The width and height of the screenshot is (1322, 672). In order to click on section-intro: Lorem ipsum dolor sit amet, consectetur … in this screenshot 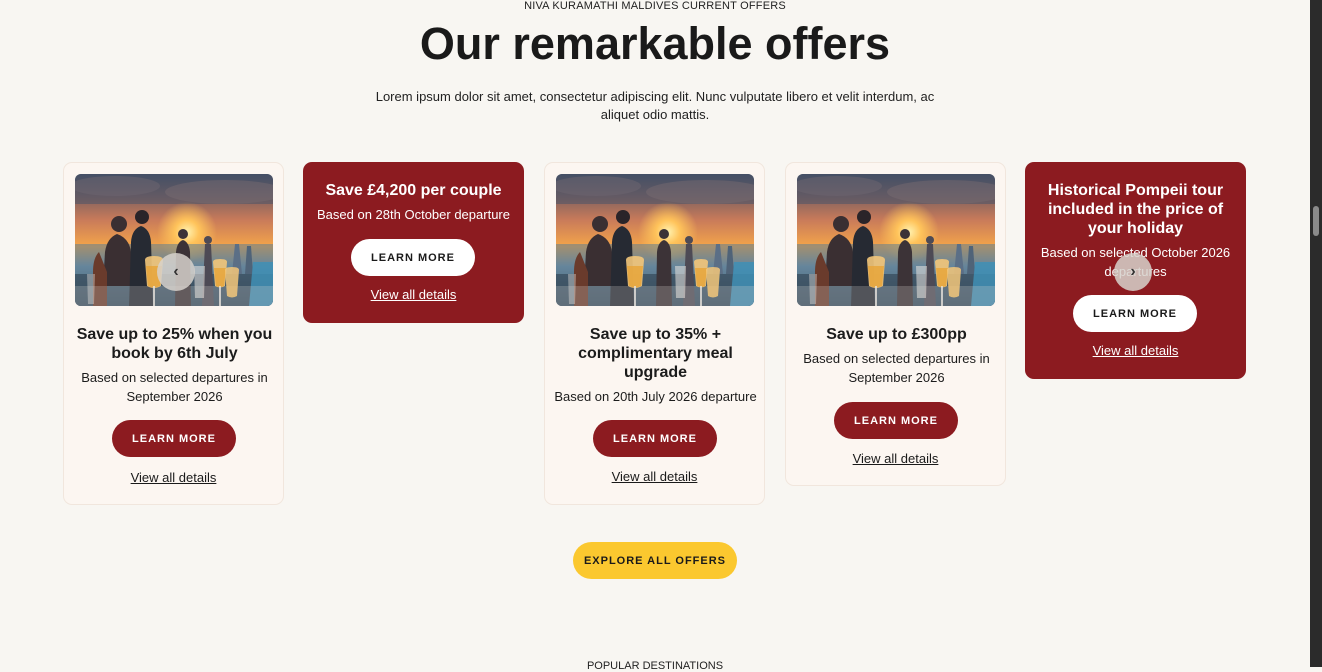, I will do `click(655, 105)`.